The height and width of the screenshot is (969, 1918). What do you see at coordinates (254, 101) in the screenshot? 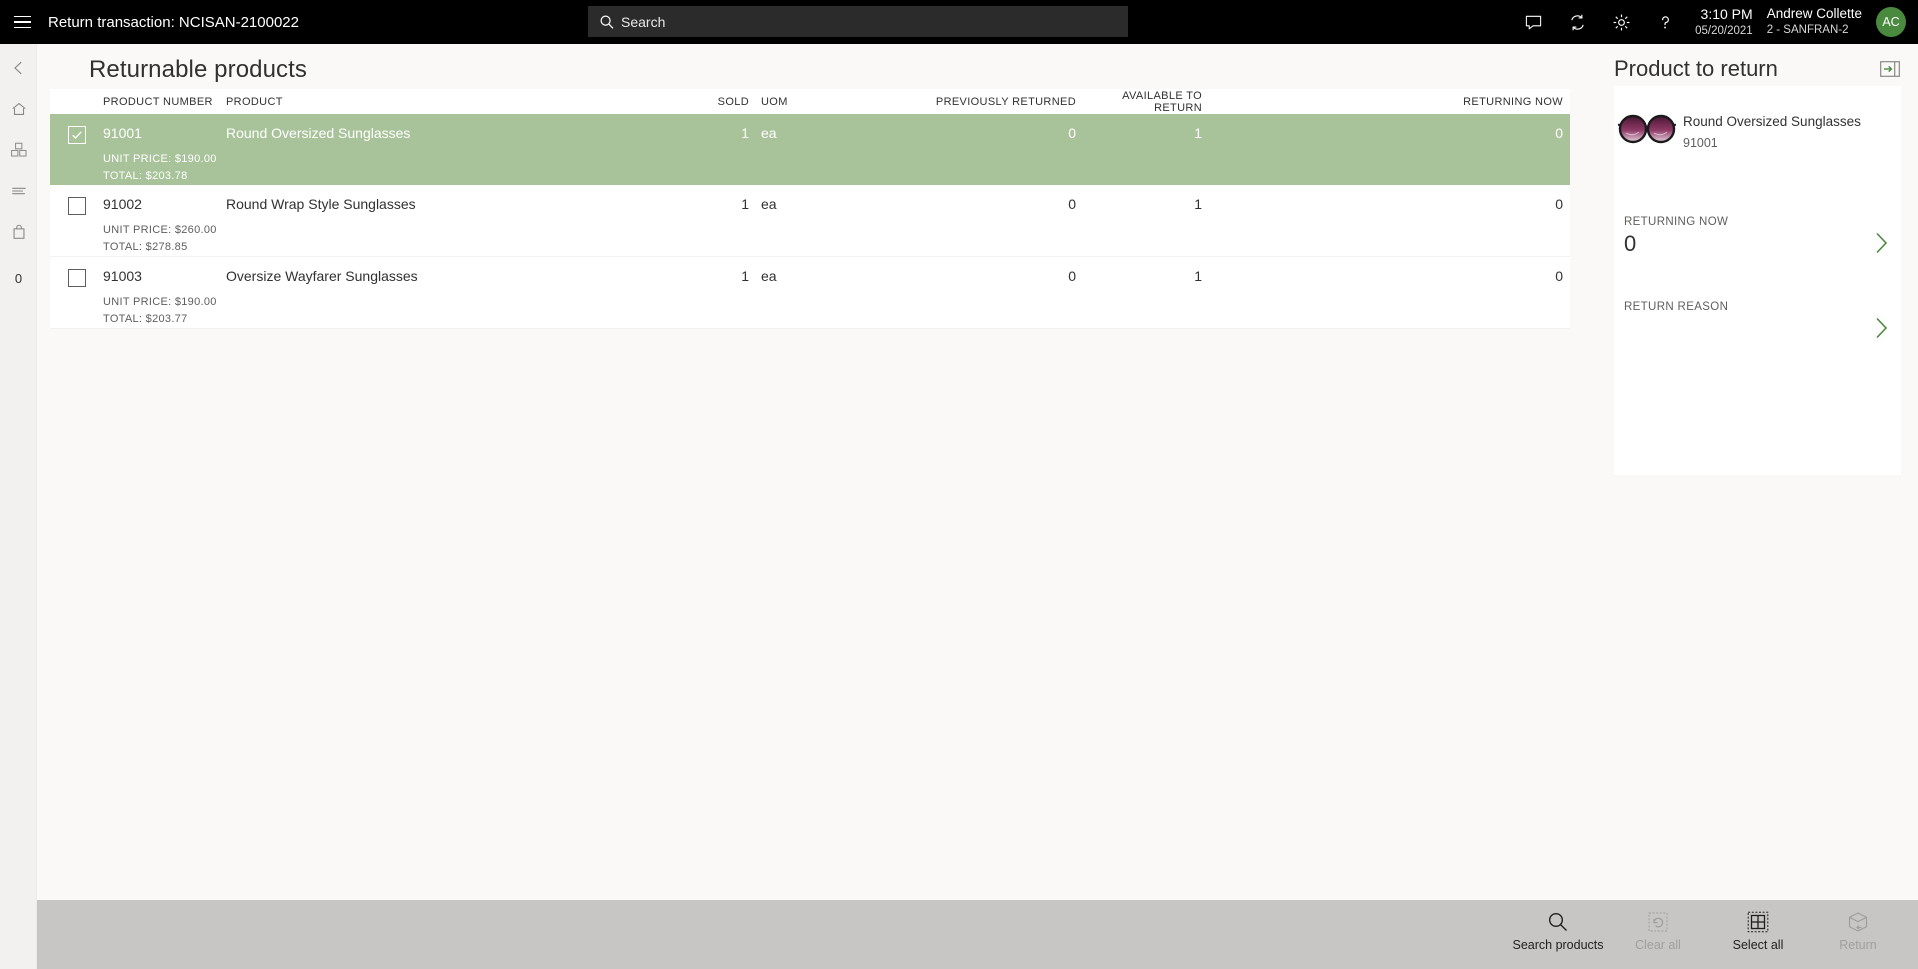
I see `column-header-product: PRODUCT` at bounding box center [254, 101].